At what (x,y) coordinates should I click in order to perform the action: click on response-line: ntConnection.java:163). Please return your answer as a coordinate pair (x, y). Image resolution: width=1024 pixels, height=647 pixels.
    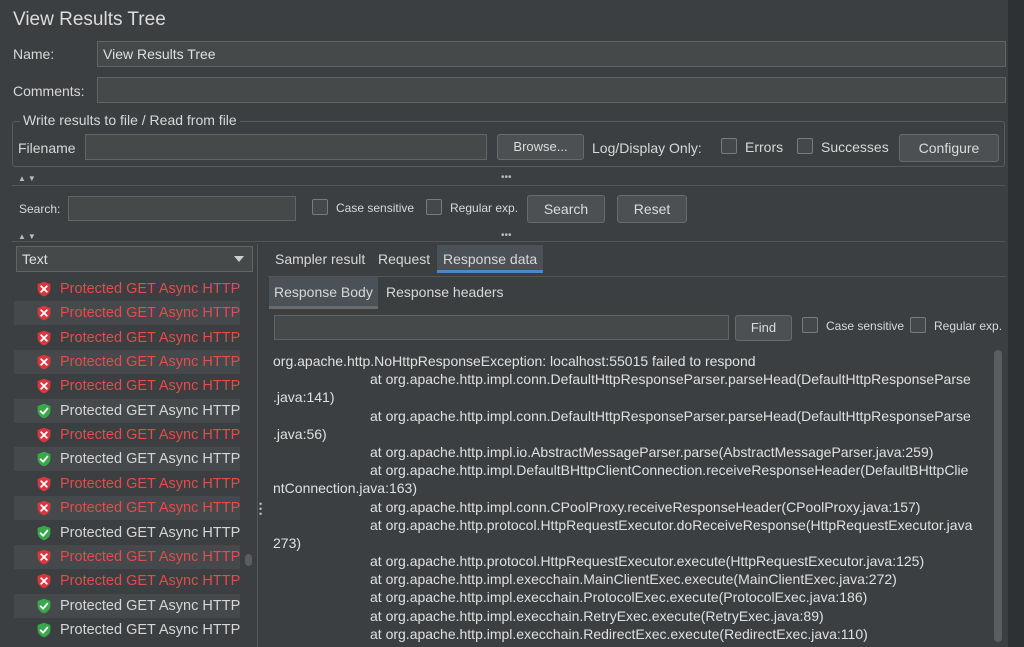
    Looking at the image, I should click on (345, 488).